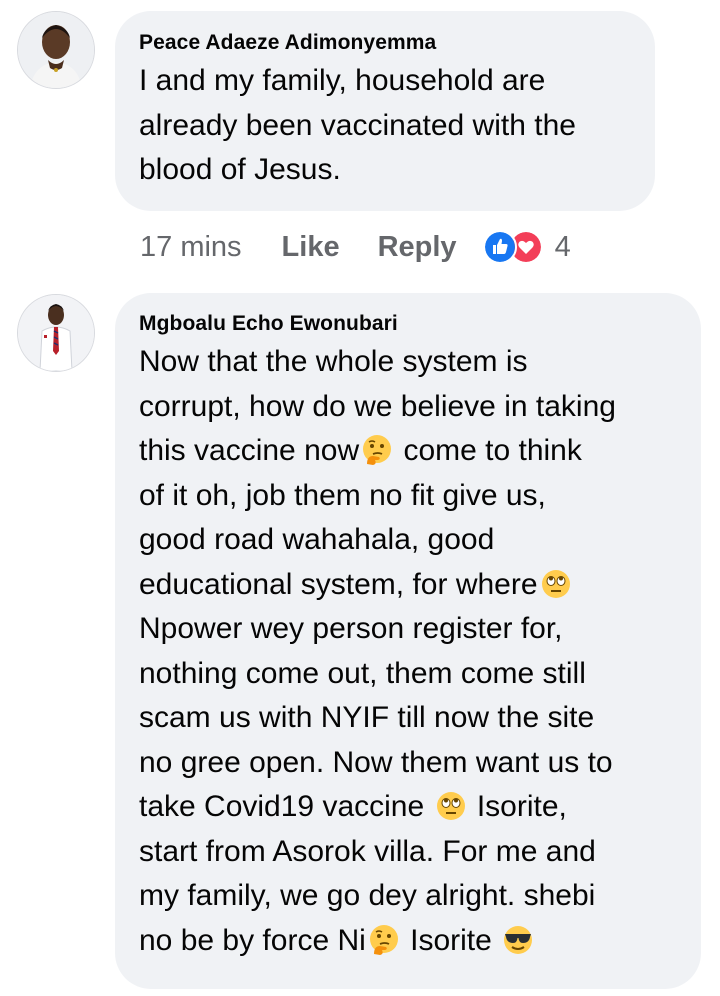 This screenshot has width=720, height=996. Describe the element at coordinates (367, 717) in the screenshot. I see `comment-line: scam us with NYIF till now the site` at that location.